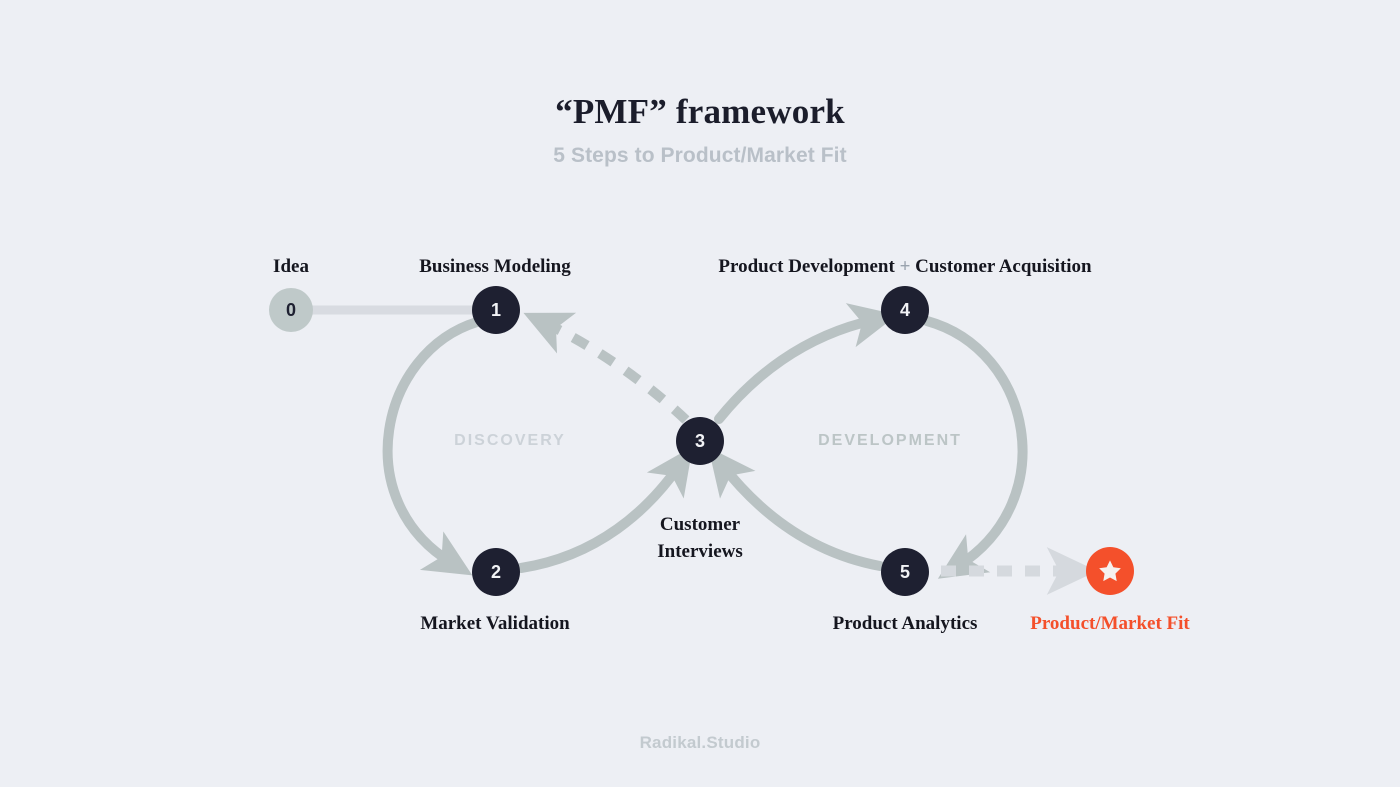  I want to click on node-step-5-number: 5, so click(904, 571).